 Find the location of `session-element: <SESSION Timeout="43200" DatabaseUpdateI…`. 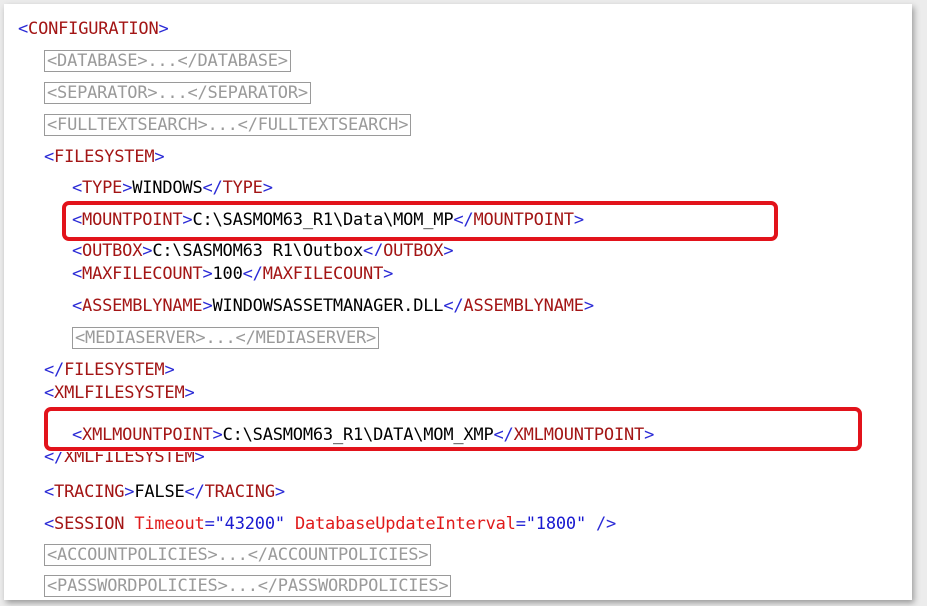

session-element: <SESSION Timeout="43200" DatabaseUpdateI… is located at coordinates (330, 524).